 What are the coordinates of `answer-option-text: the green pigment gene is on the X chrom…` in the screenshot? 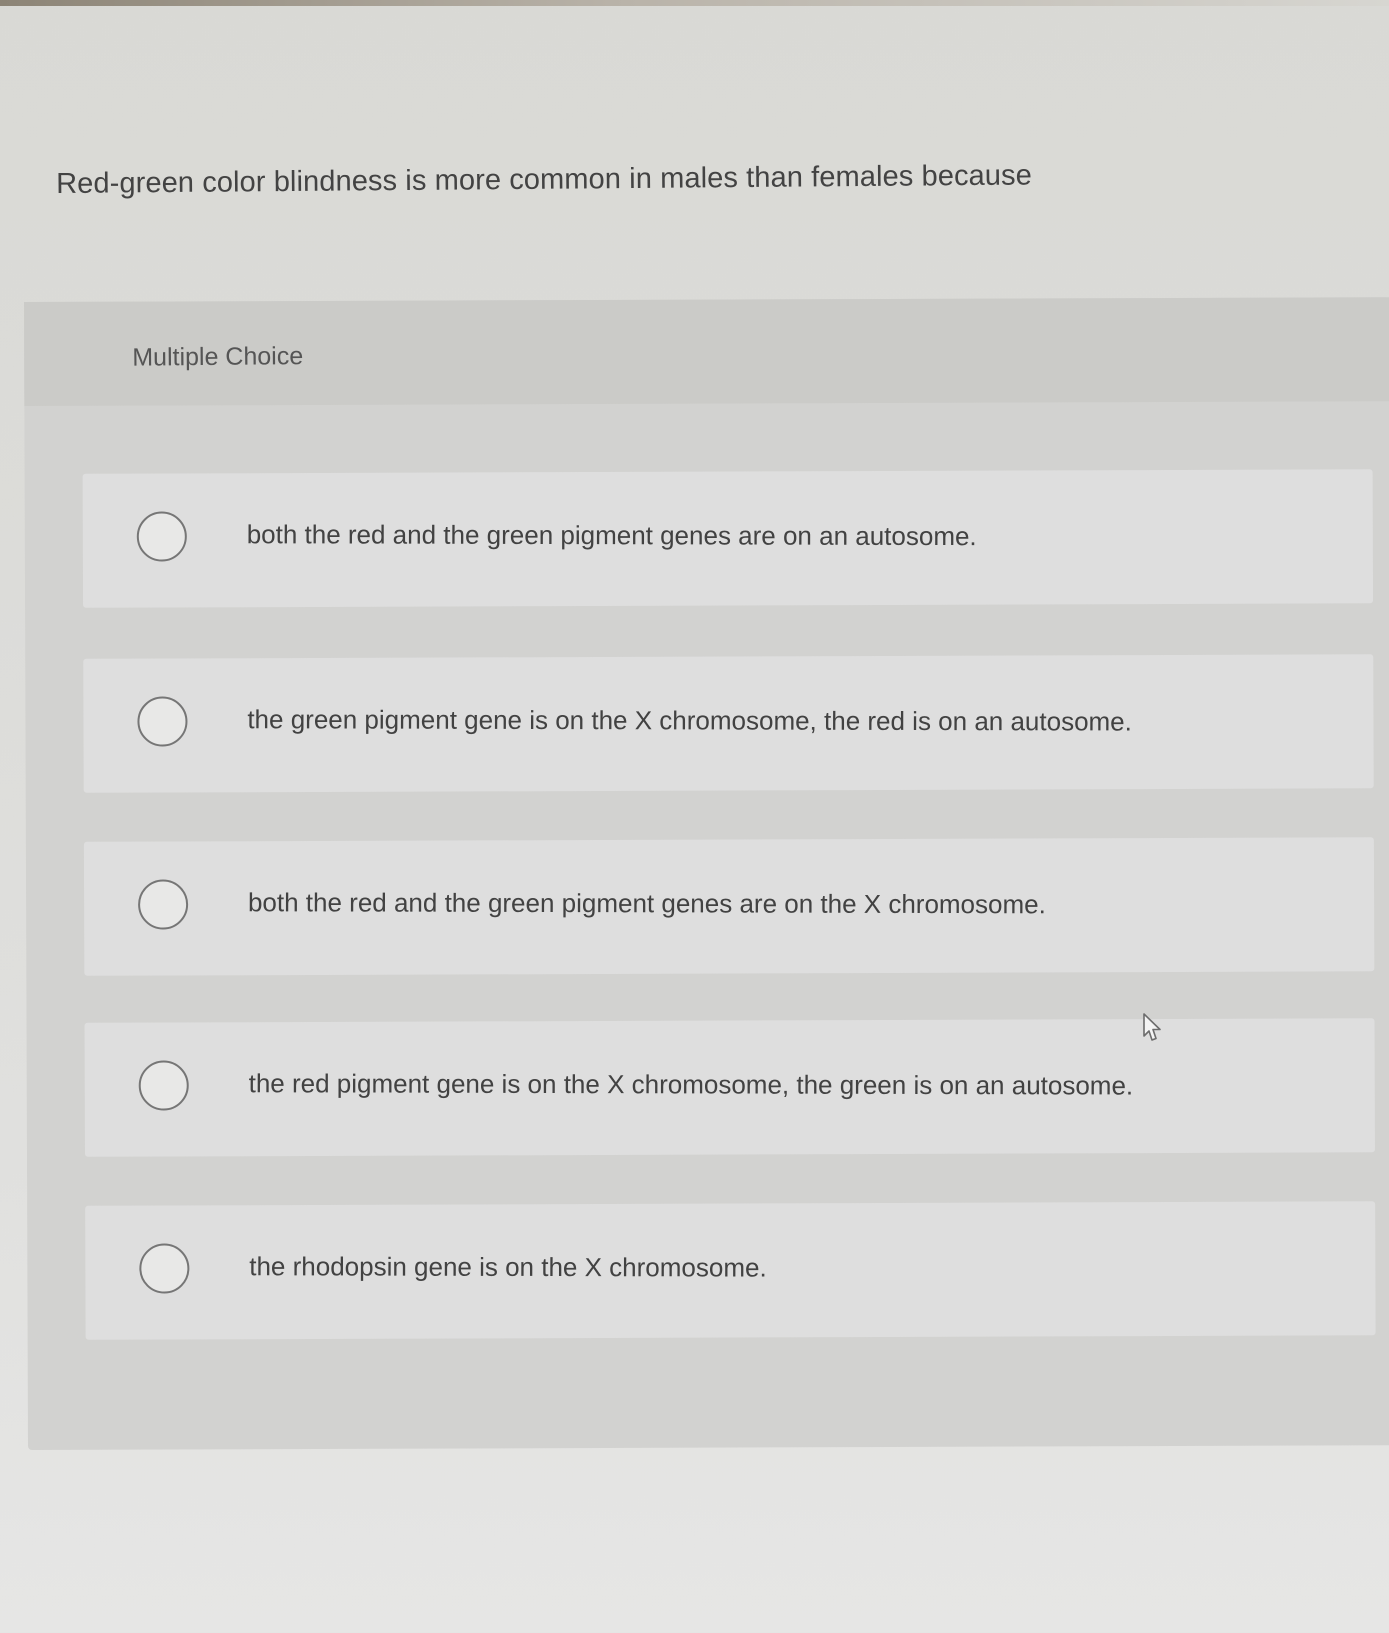 It's located at (689, 720).